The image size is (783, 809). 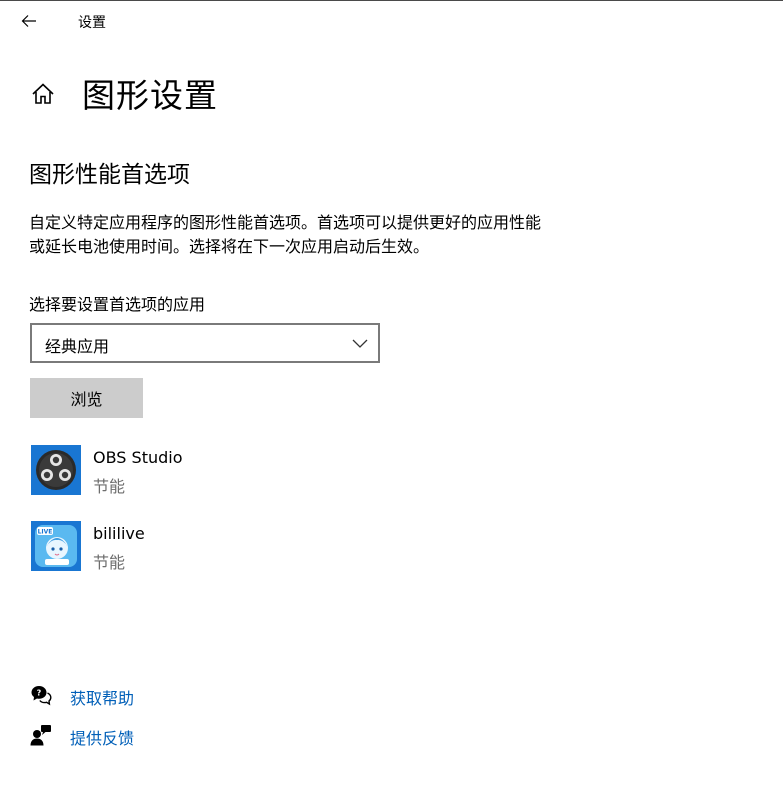 I want to click on chat-help-icon: ?, so click(x=41, y=696).